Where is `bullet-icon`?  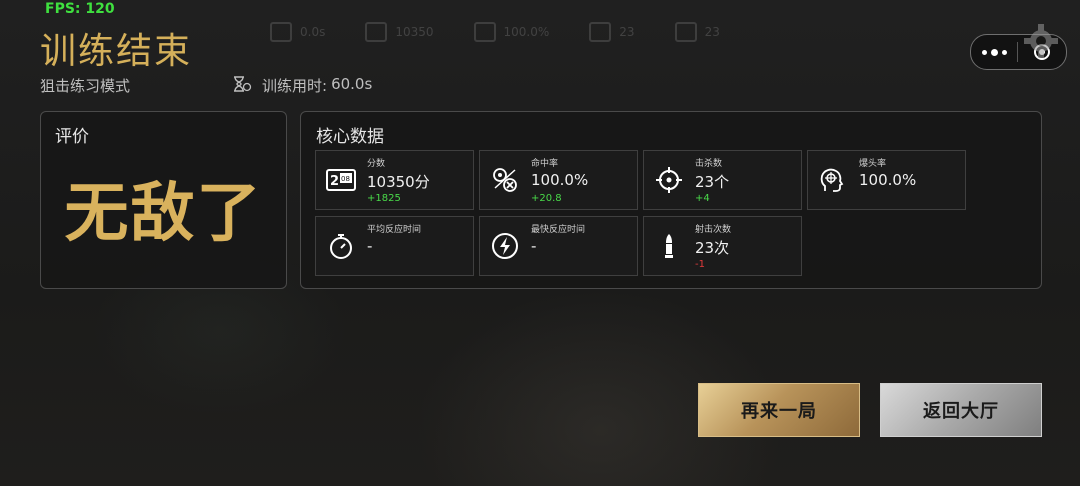
bullet-icon is located at coordinates (669, 246).